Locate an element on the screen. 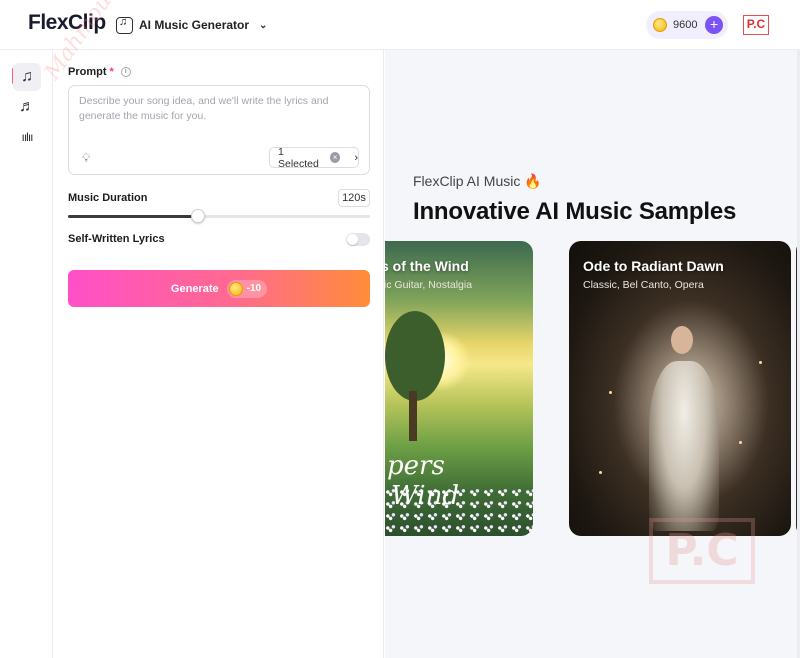 The image size is (800, 658). duration-slider is located at coordinates (219, 216).